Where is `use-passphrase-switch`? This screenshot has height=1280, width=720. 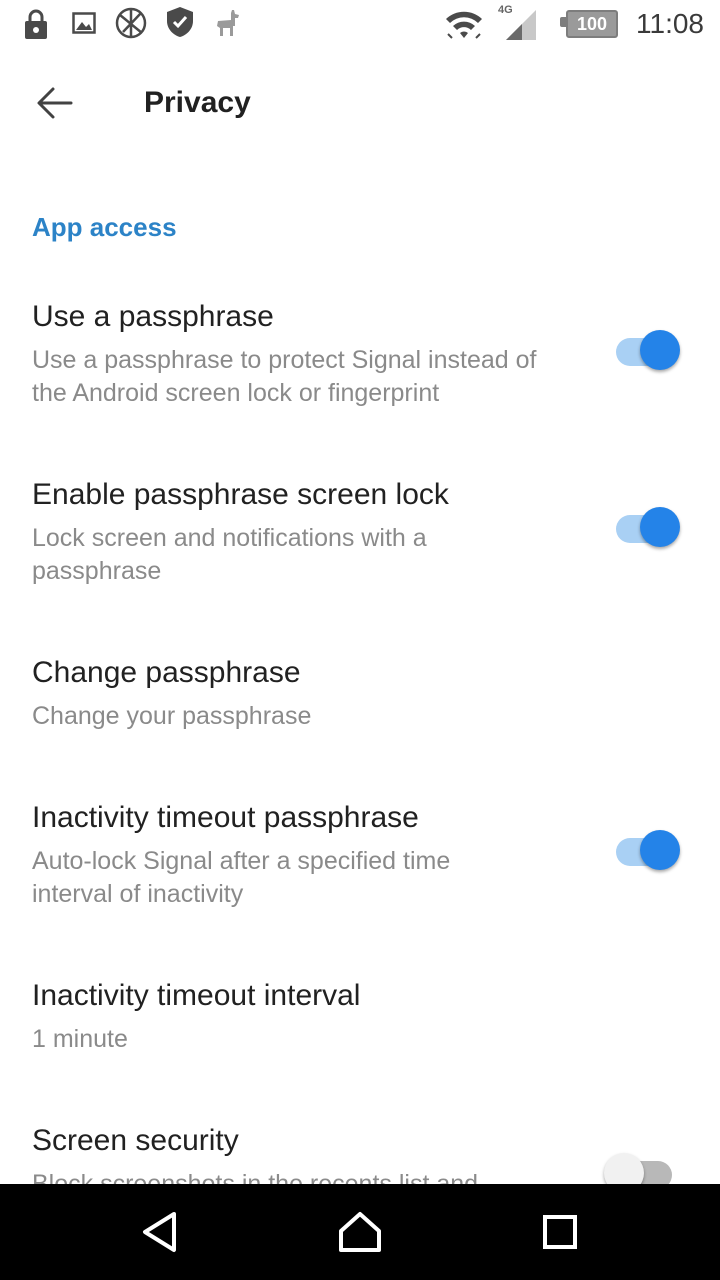
use-passphrase-switch is located at coordinates (647, 352).